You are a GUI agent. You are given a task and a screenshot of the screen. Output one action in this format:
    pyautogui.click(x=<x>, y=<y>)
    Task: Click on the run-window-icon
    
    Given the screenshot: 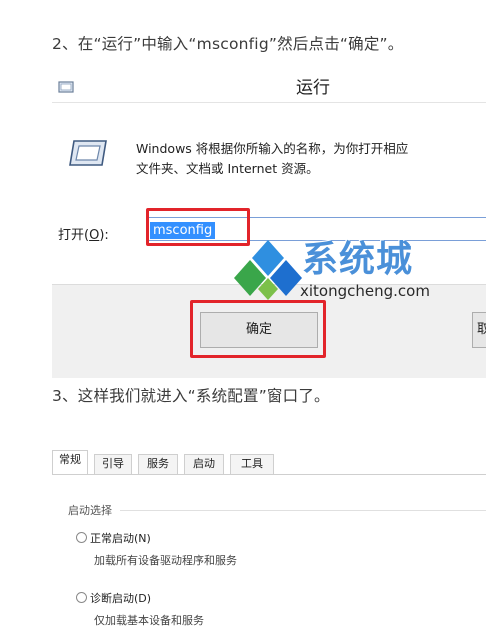 What is the action you would take?
    pyautogui.click(x=66, y=87)
    